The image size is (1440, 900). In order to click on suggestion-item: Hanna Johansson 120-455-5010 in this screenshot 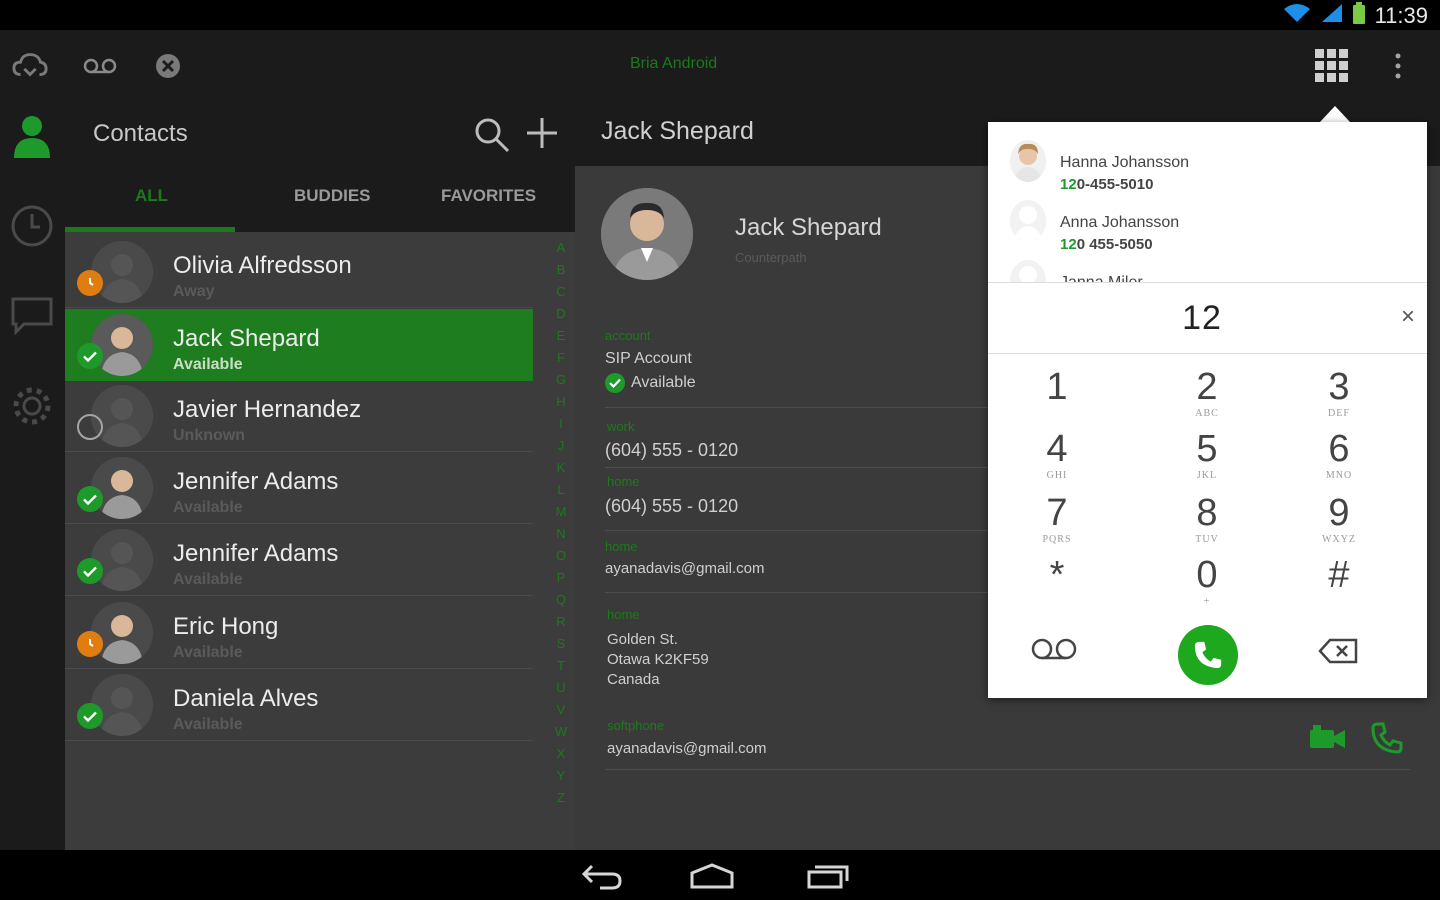, I will do `click(1207, 162)`.